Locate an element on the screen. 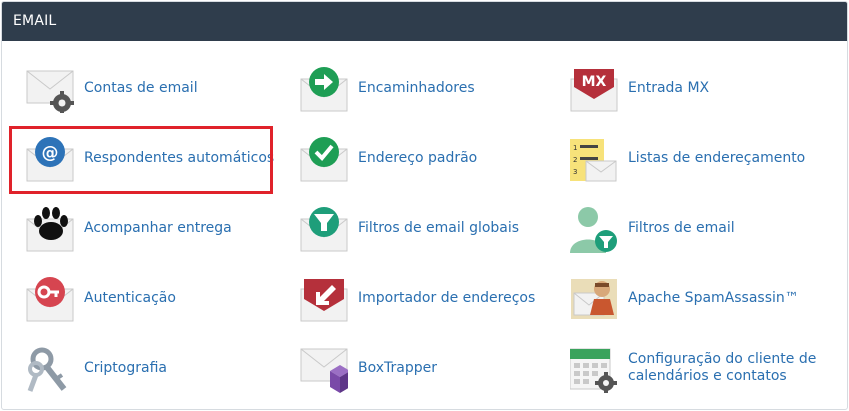 This screenshot has width=849, height=411. default-address-label: Endereço padrão is located at coordinates (418, 158).